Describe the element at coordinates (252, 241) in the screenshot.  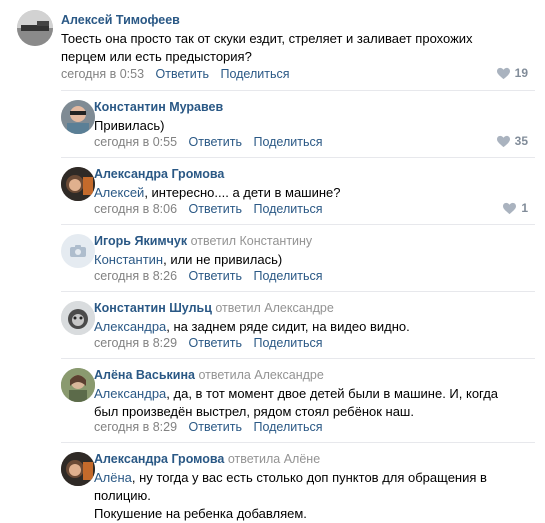
I see `replied-to: ответил Константину` at that location.